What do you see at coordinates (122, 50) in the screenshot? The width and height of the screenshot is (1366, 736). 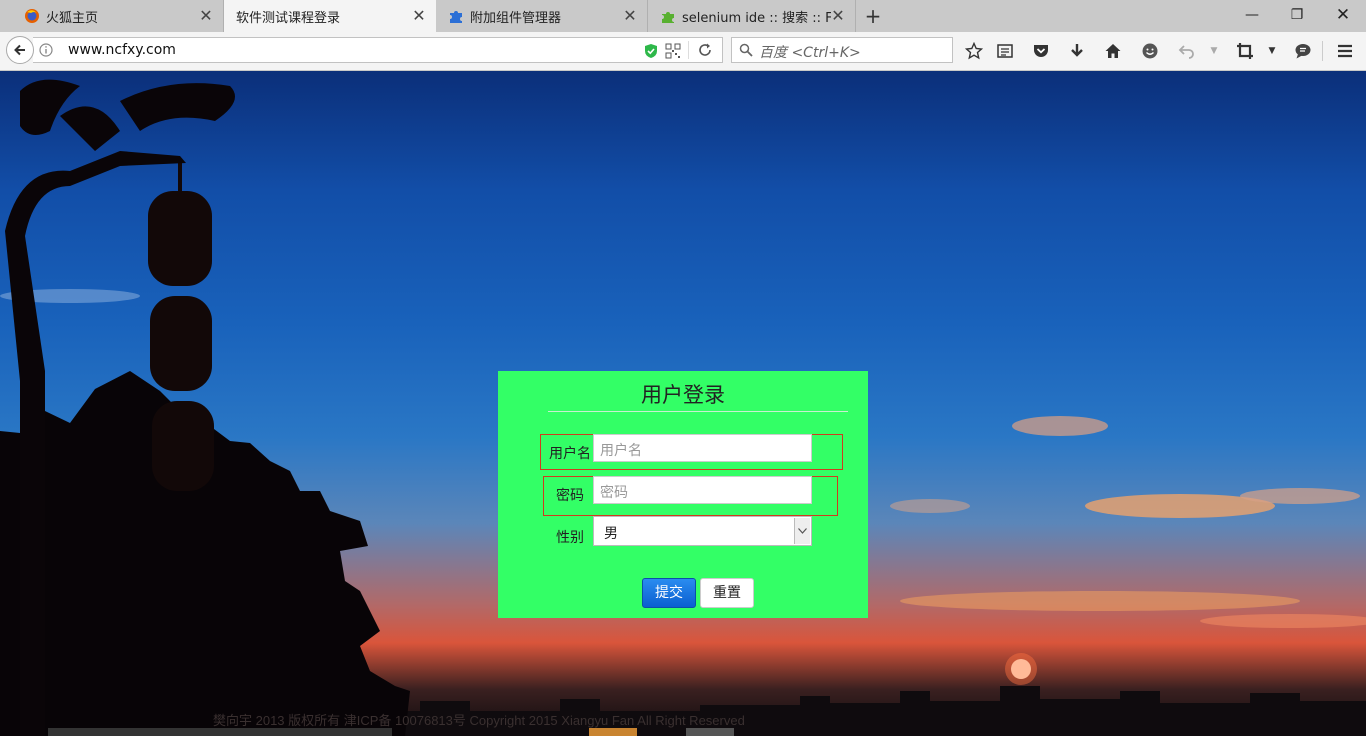 I see `url-text: www.ncfxy.com` at bounding box center [122, 50].